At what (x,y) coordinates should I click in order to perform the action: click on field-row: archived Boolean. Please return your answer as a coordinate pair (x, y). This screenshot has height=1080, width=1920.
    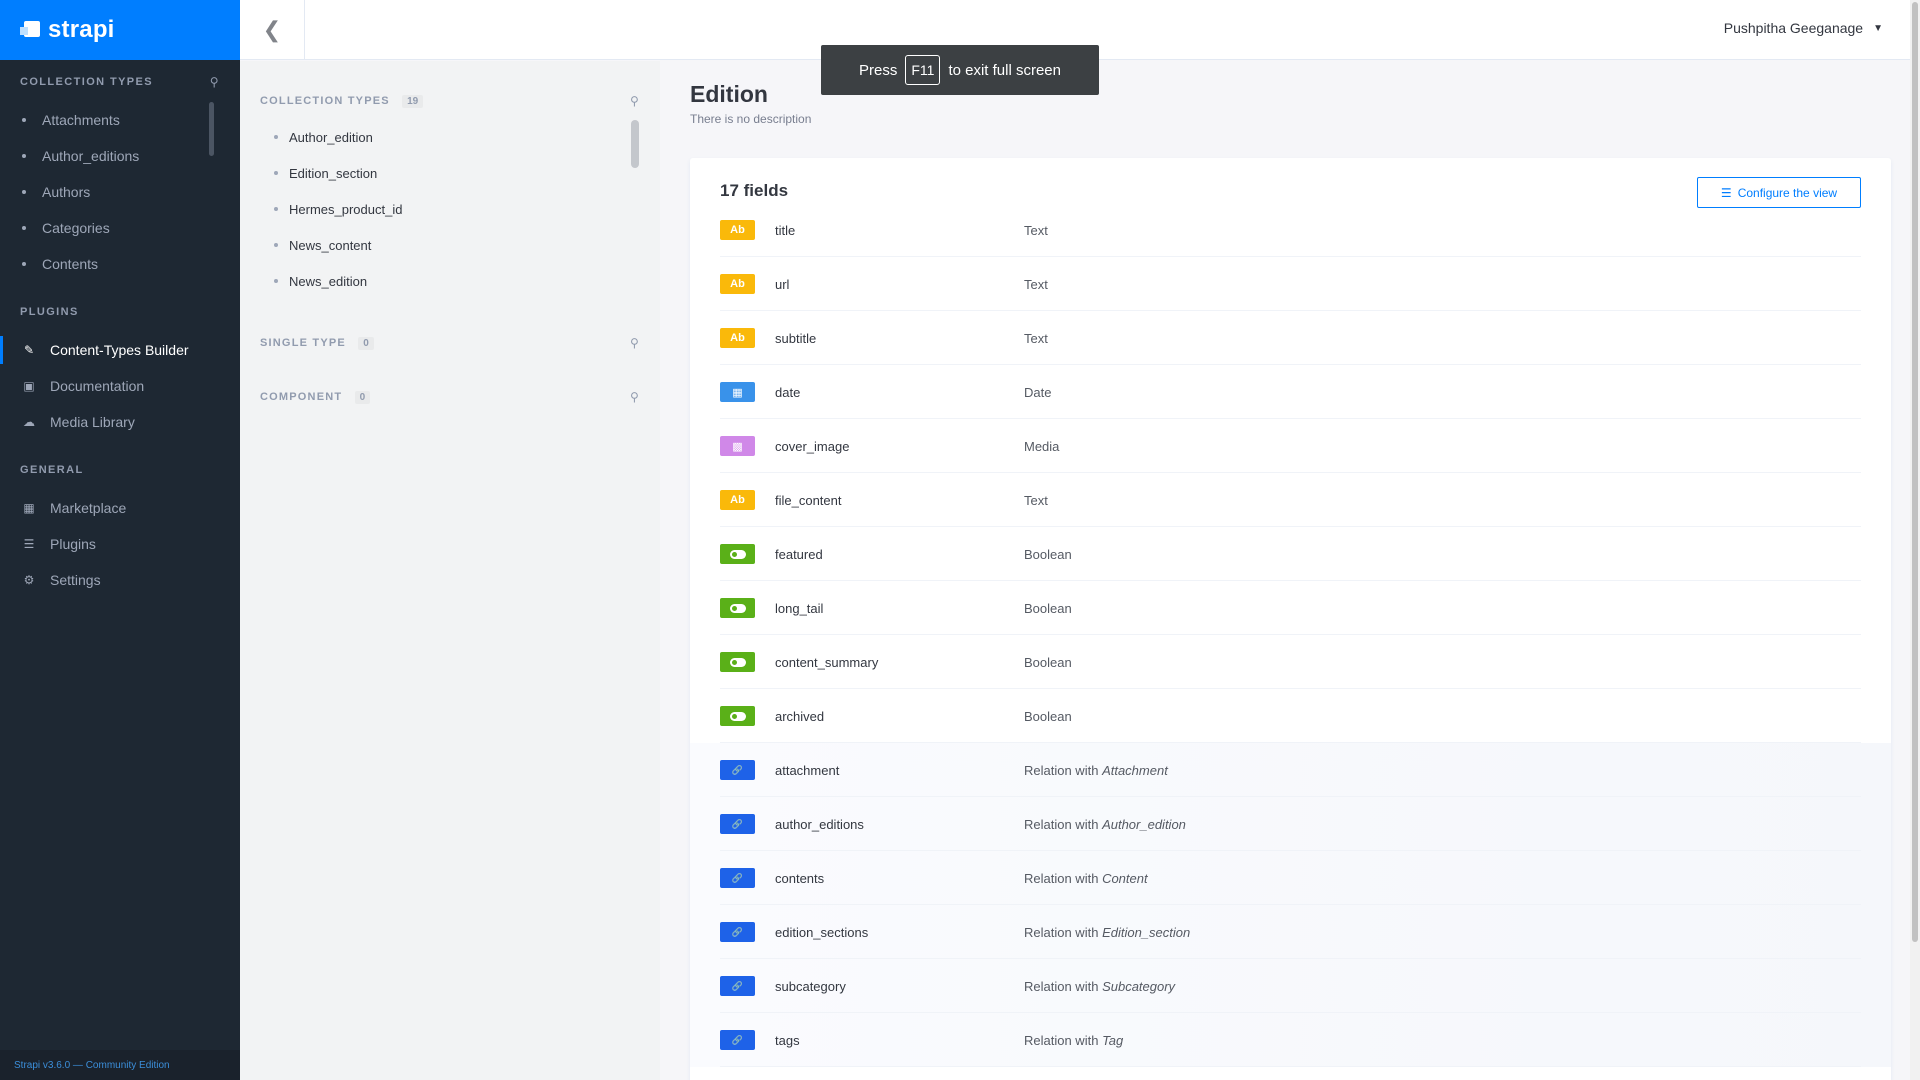
    Looking at the image, I should click on (1290, 716).